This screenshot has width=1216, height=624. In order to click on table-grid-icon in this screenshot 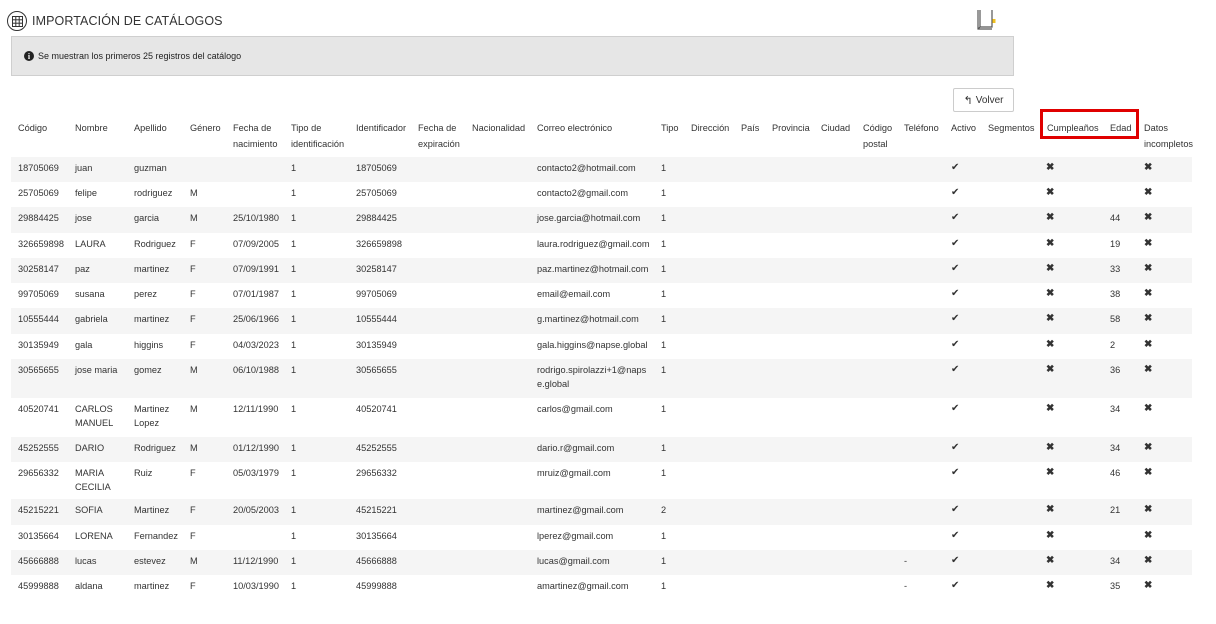, I will do `click(17, 21)`.